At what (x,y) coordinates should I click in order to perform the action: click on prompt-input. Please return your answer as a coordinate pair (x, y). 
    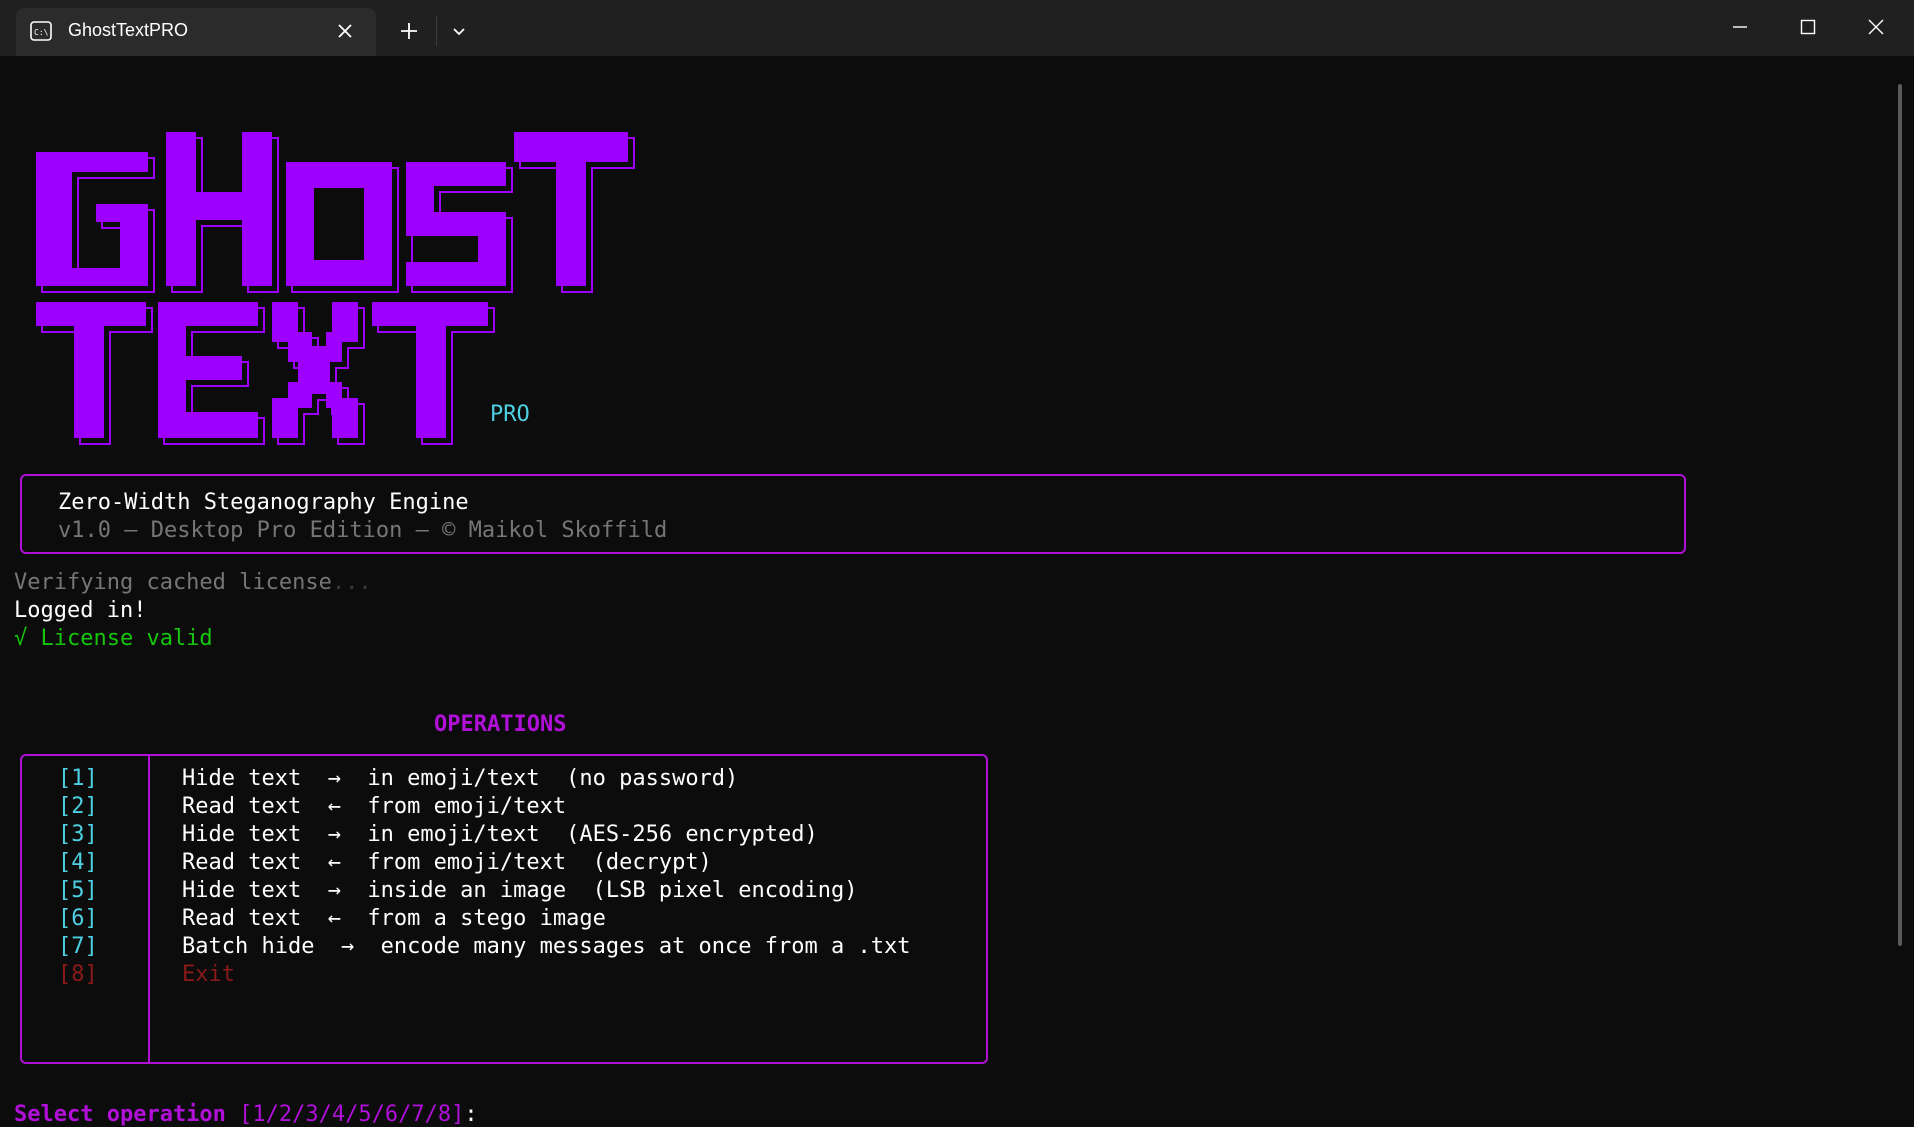
    Looking at the image, I should click on (501, 1115).